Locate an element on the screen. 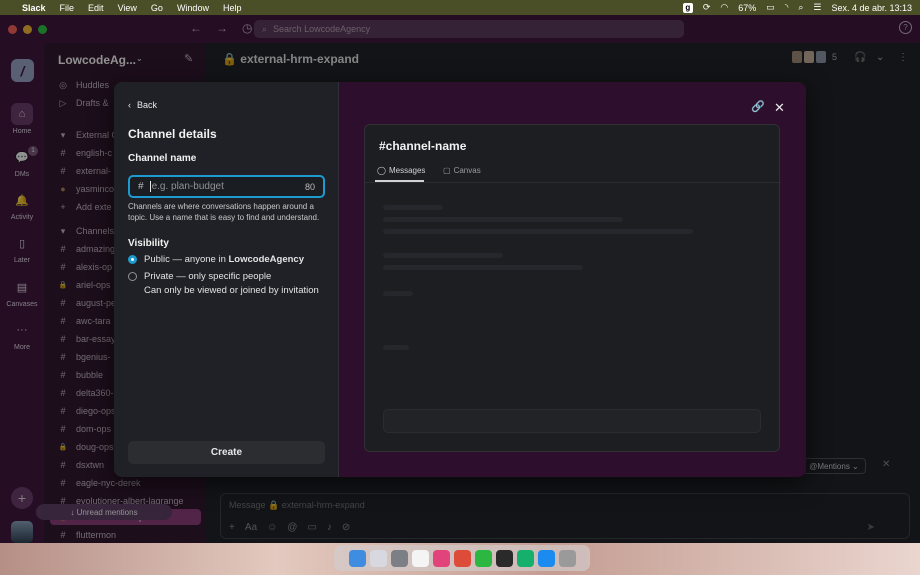  visibility-private-option: Private — only specific people is located at coordinates (199, 276).